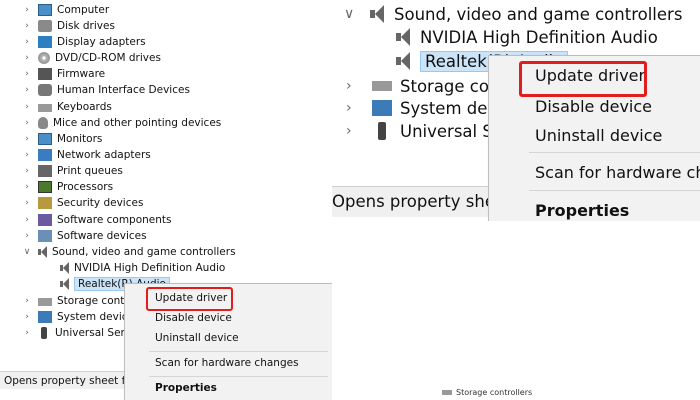 Image resolution: width=700 pixels, height=400 pixels. Describe the element at coordinates (150, 268) in the screenshot. I see `tree-item-label: NVIDIA High Definition Audio` at that location.